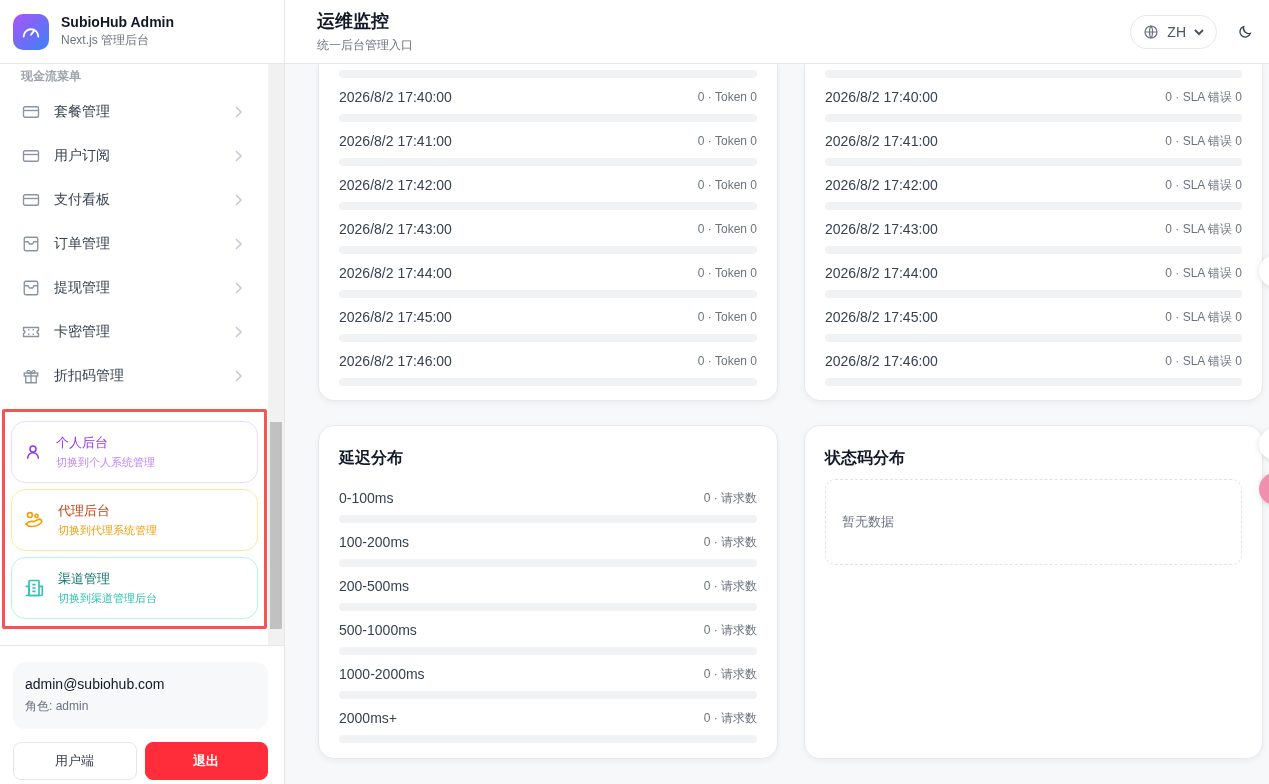  Describe the element at coordinates (57, 706) in the screenshot. I see `user-role: 角色: admin` at that location.